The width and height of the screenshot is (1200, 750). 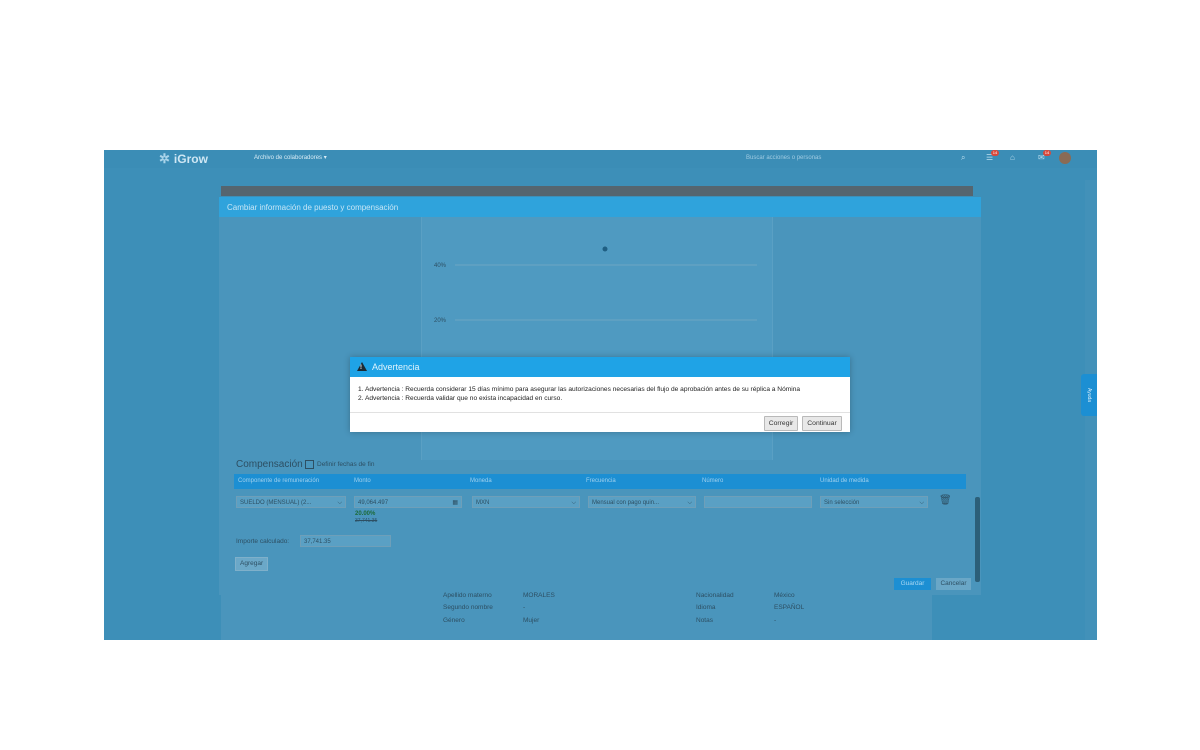 I want to click on field-label: Segundo nombre, so click(x=468, y=607).